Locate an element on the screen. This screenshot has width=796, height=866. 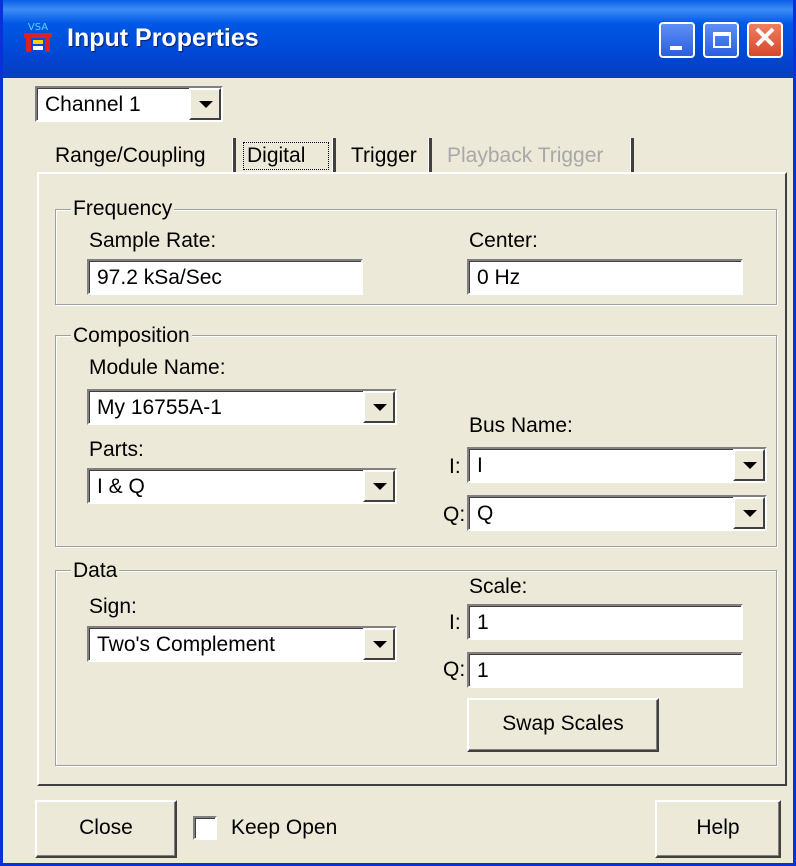
title-bar: VSA Input Properties ✕ is located at coordinates (398, 39).